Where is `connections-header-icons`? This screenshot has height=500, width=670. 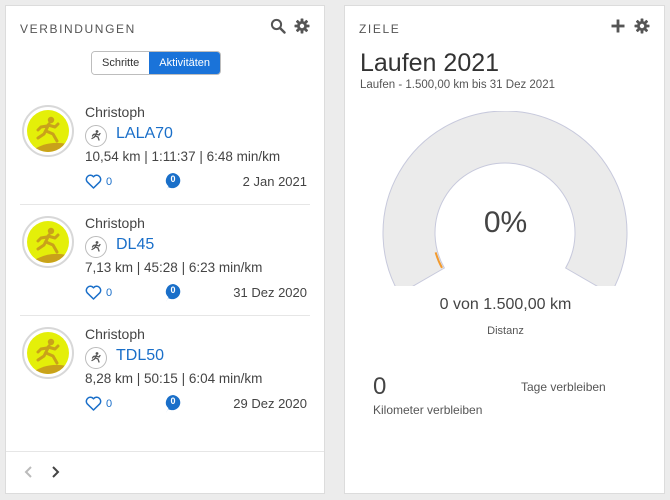 connections-header-icons is located at coordinates (290, 26).